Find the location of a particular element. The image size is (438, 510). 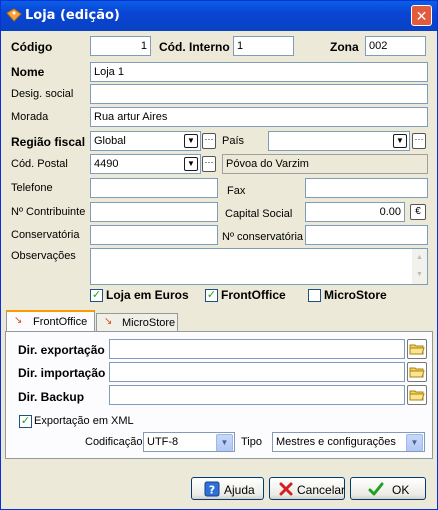

microstore-checkbox is located at coordinates (314, 295).